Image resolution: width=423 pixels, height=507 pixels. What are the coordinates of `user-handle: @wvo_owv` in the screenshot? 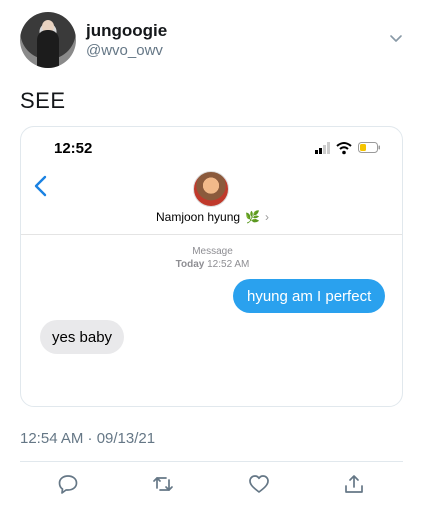 It's located at (124, 50).